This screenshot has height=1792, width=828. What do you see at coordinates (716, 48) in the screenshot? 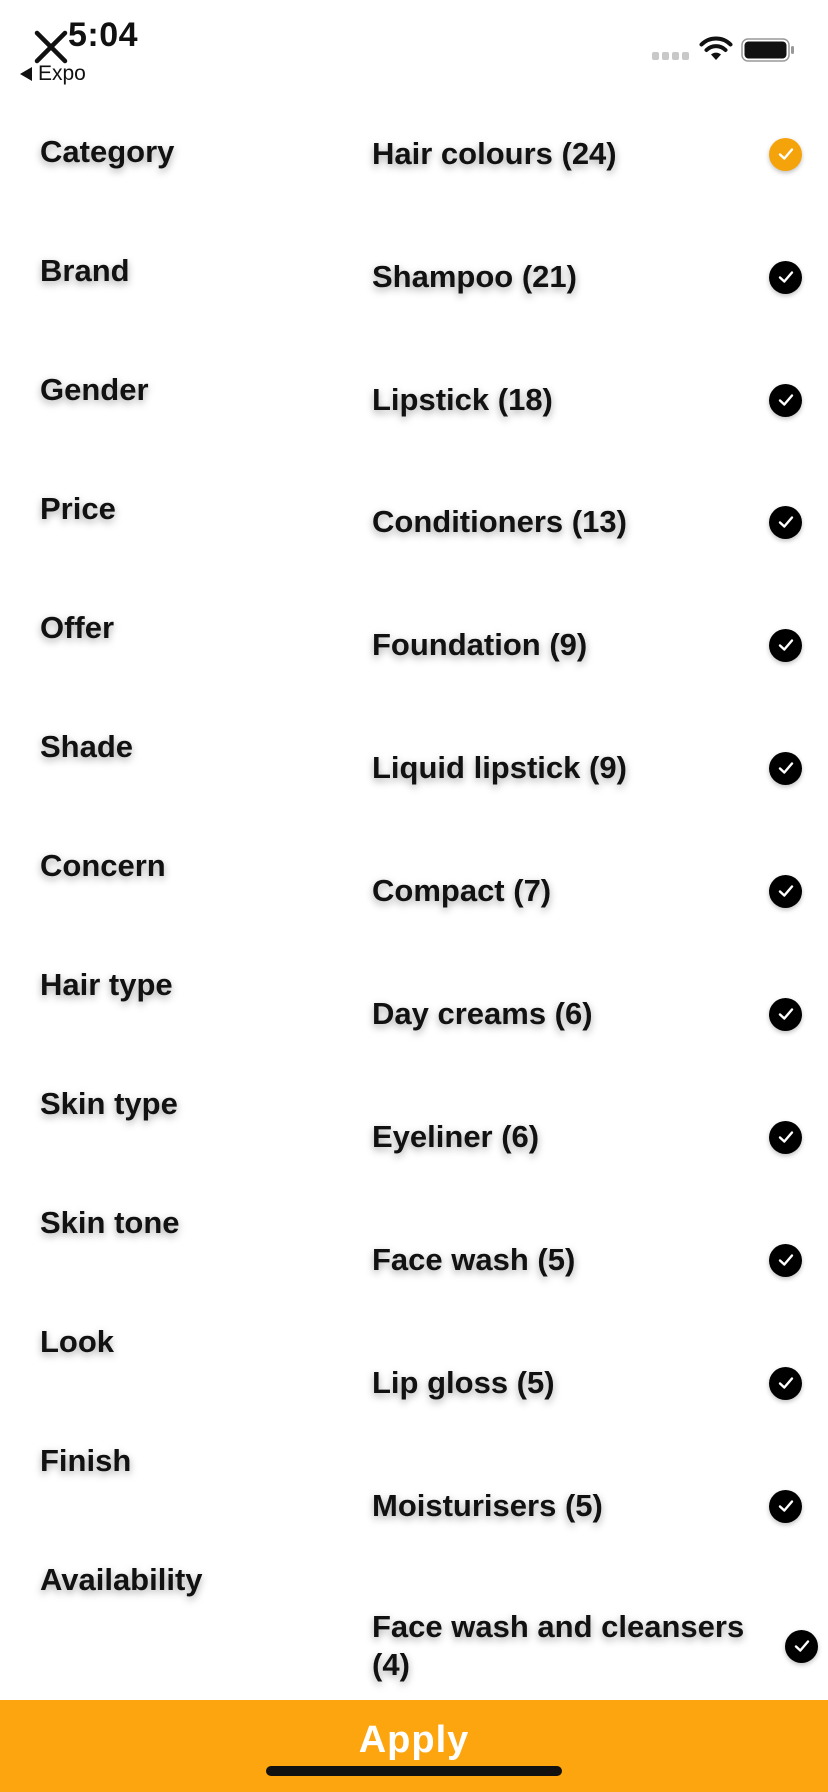
I see `wifi-icon` at bounding box center [716, 48].